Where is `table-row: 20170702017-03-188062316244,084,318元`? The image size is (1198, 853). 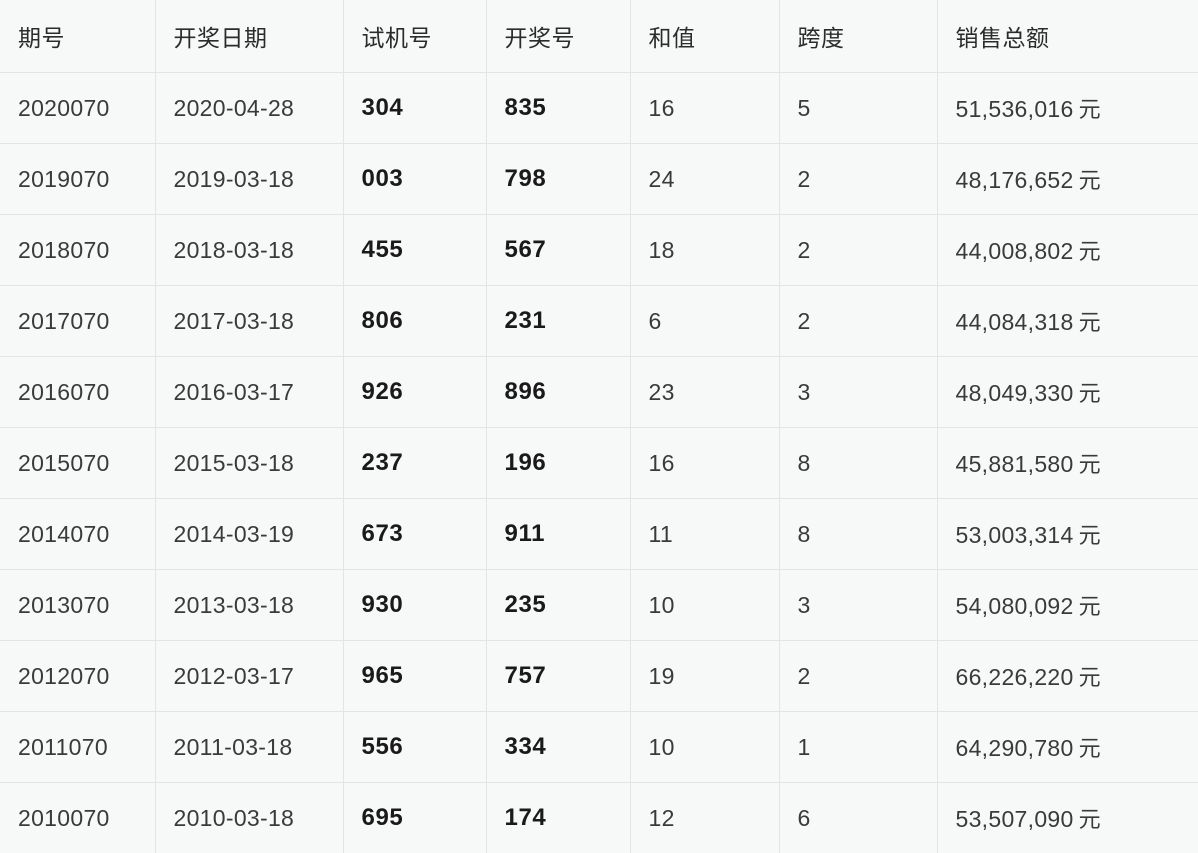
table-row: 20170702017-03-188062316244,084,318元 is located at coordinates (599, 321).